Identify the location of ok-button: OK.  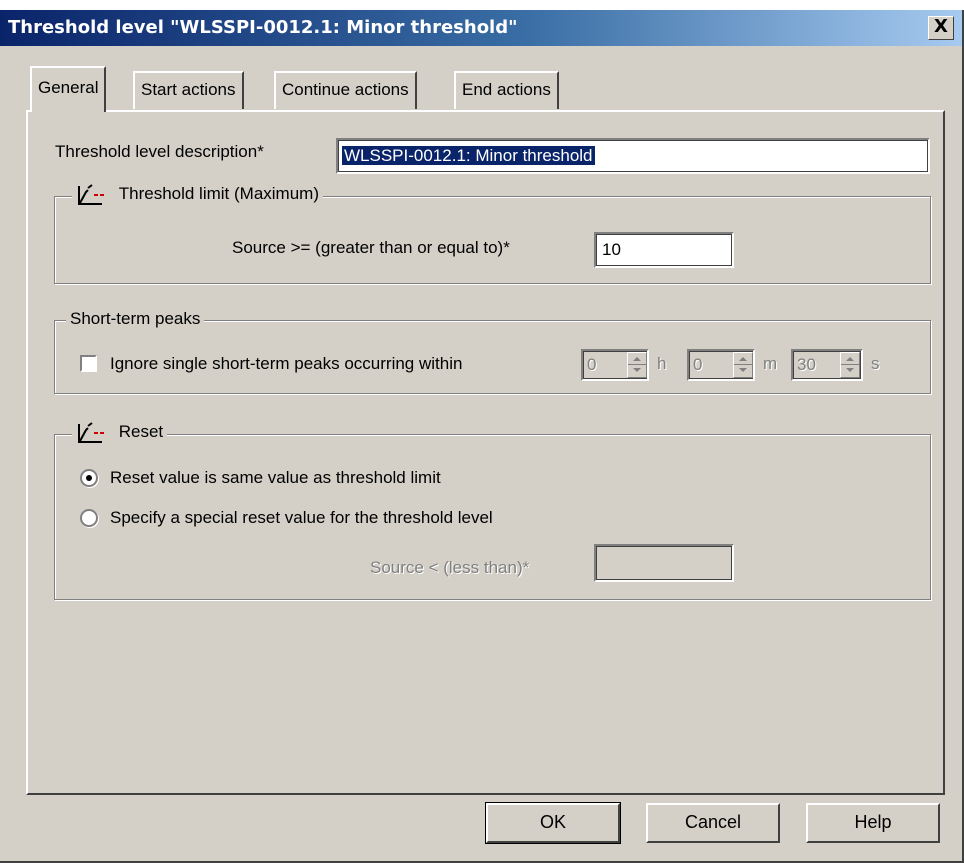
(553, 823).